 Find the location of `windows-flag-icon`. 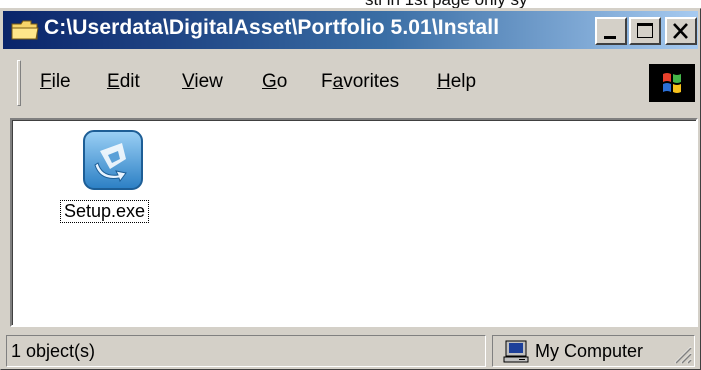

windows-flag-icon is located at coordinates (672, 83).